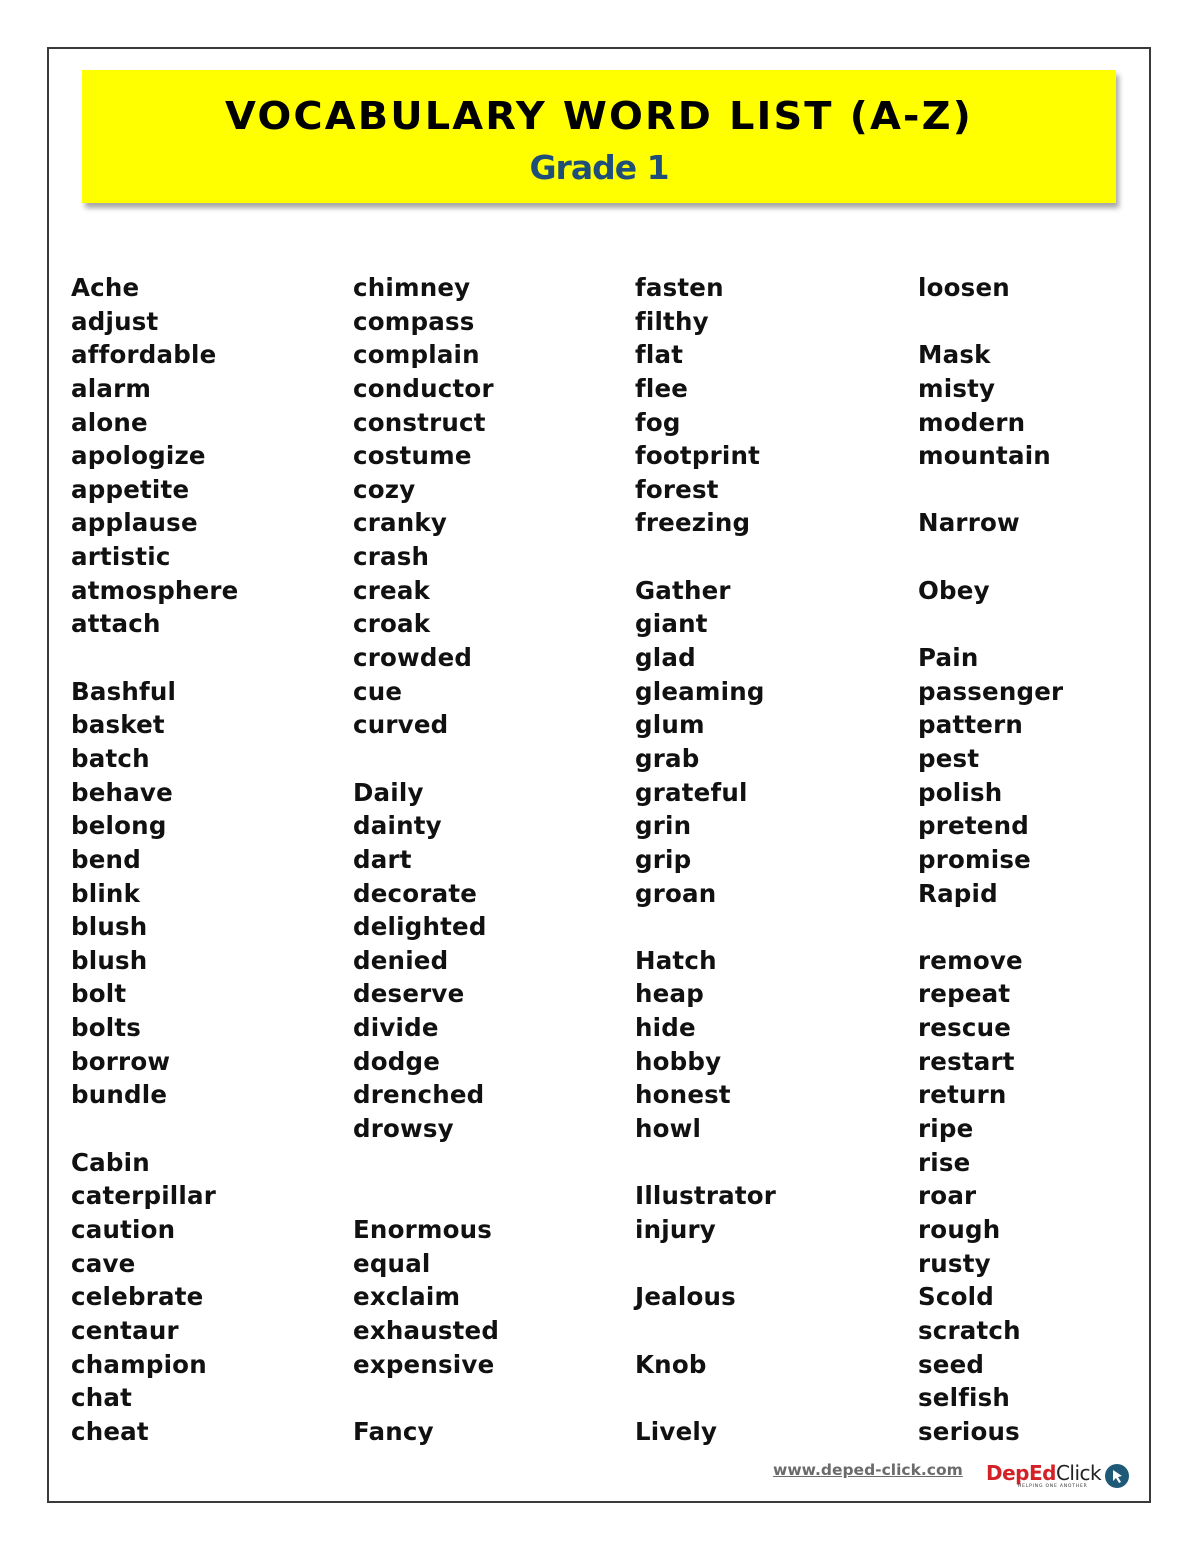  I want to click on word-item: exhausted, so click(426, 1330).